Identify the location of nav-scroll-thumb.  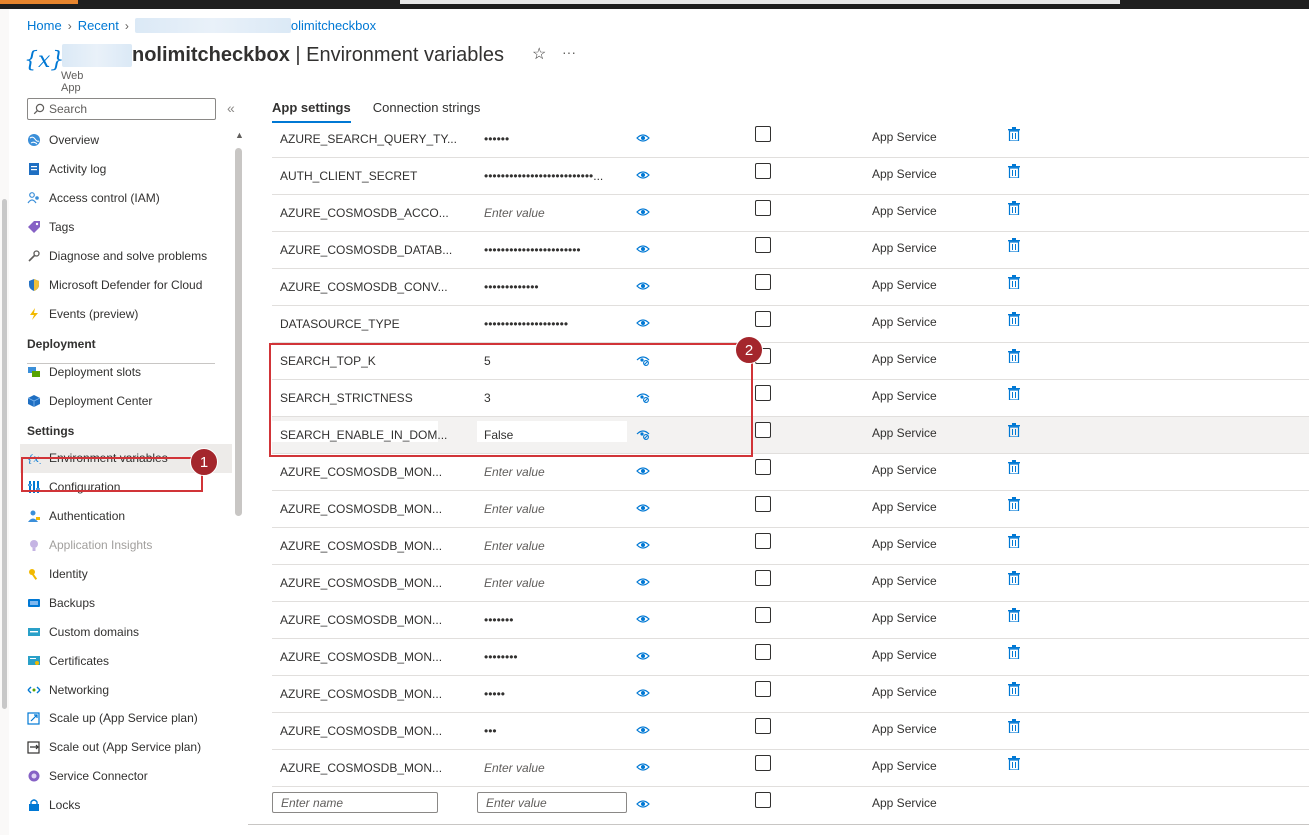
(238, 332).